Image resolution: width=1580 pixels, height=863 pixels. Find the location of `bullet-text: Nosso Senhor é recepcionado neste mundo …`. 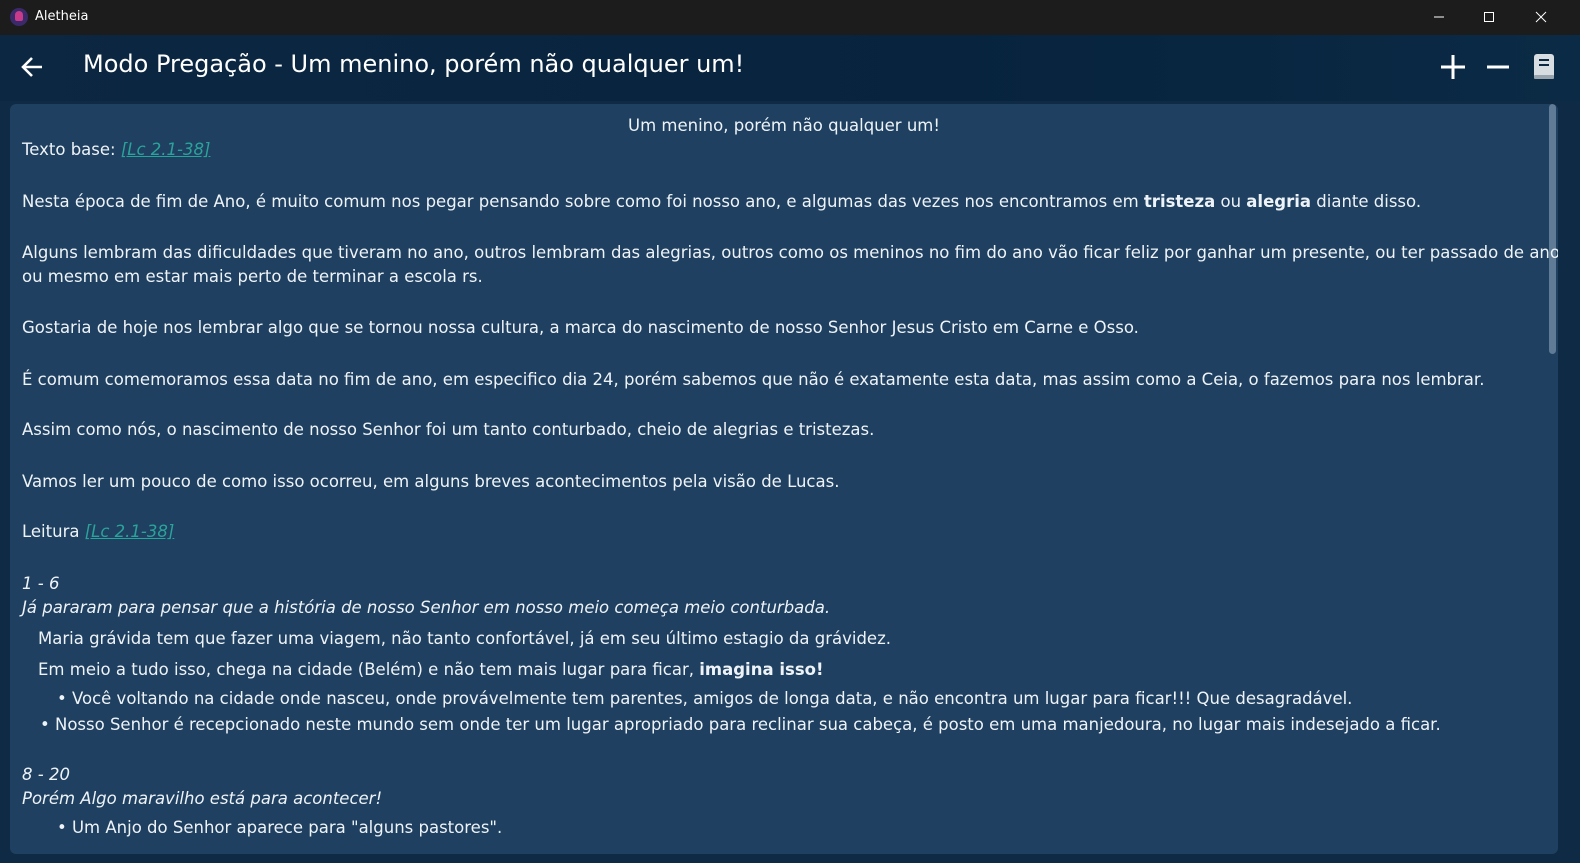

bullet-text: Nosso Senhor é recepcionado neste mundo … is located at coordinates (747, 724).